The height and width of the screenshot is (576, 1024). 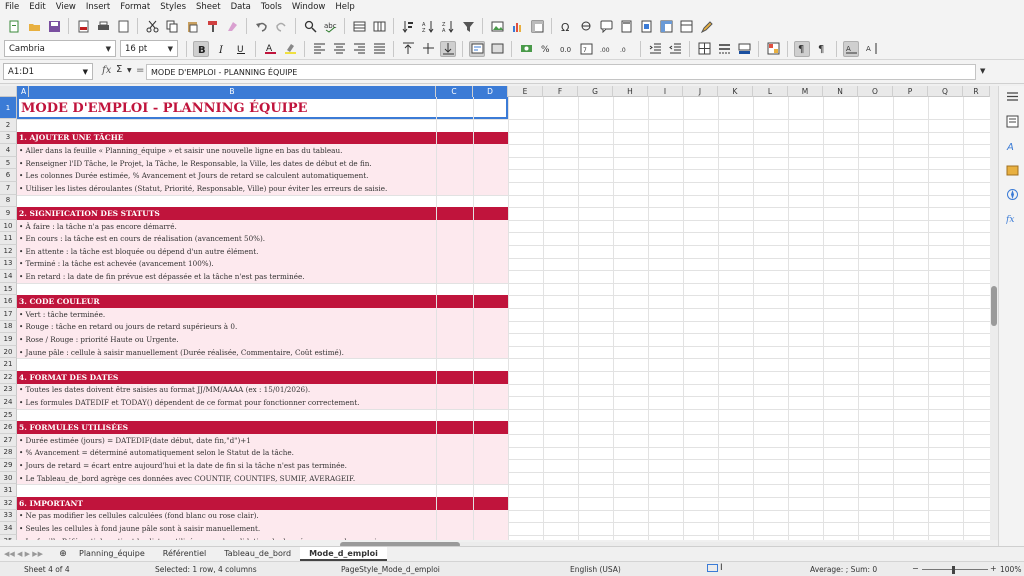 What do you see at coordinates (915, 568) in the screenshot?
I see `zoom-out-icon: −` at bounding box center [915, 568].